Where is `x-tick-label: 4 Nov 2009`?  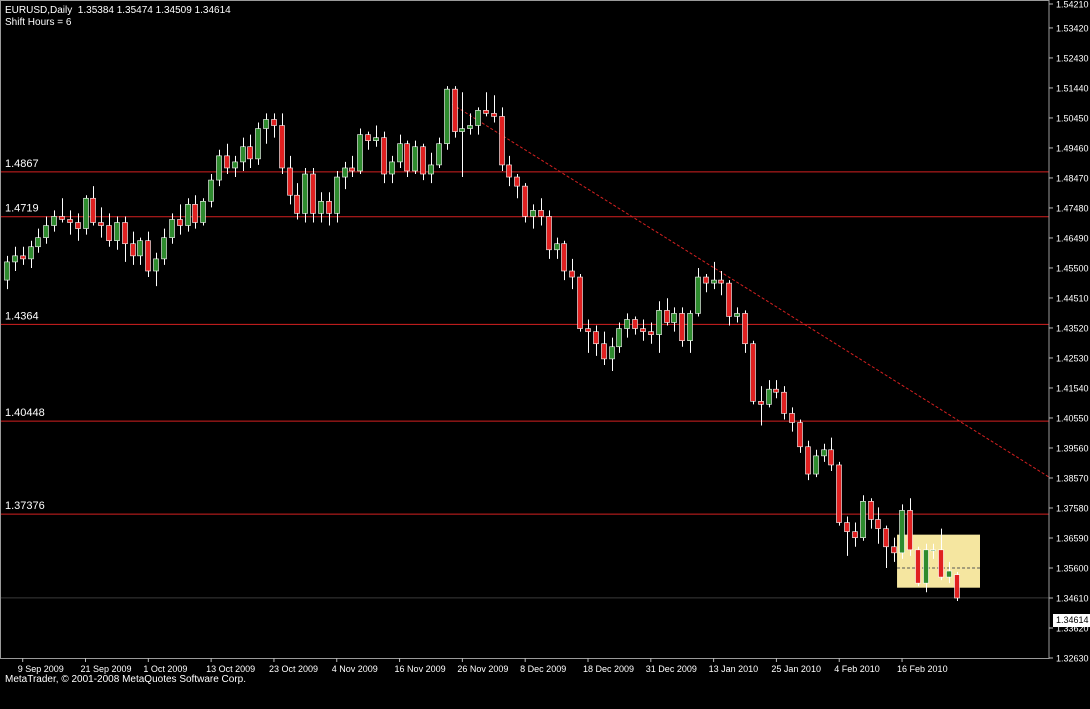 x-tick-label: 4 Nov 2009 is located at coordinates (355, 669).